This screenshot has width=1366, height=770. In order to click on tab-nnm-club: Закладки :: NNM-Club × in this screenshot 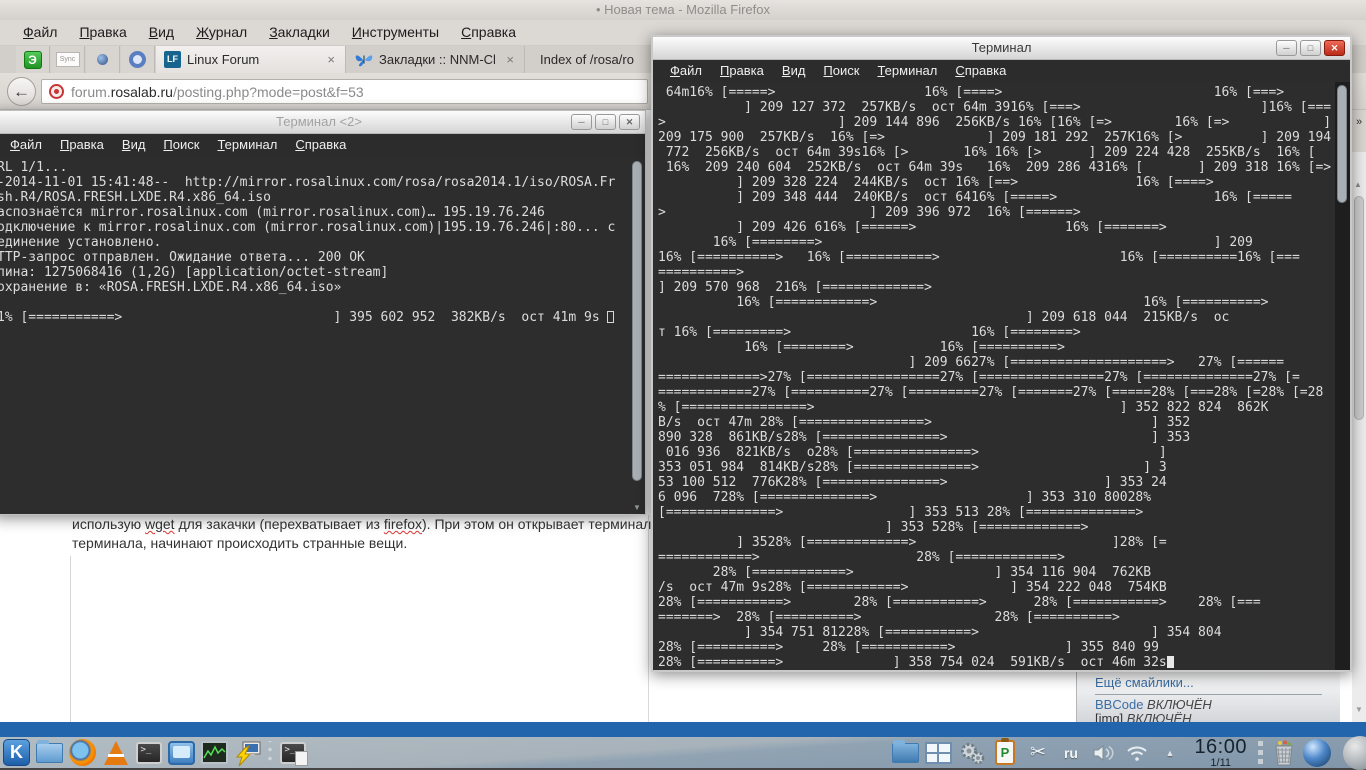, I will do `click(436, 59)`.